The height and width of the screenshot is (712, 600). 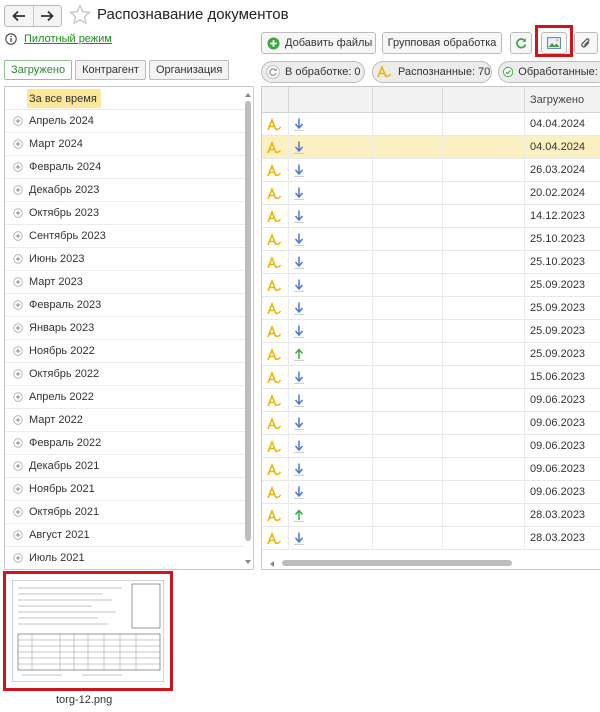 I want to click on period-item: Октябрь 2023, so click(x=125, y=213).